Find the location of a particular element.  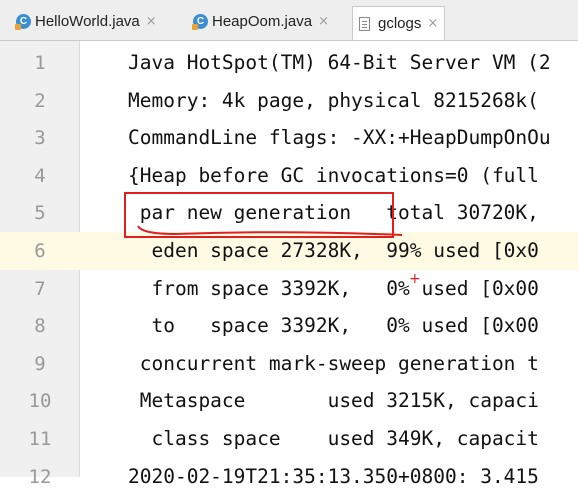

code-text: Metaspace used 3215K, capaci is located at coordinates (333, 401).